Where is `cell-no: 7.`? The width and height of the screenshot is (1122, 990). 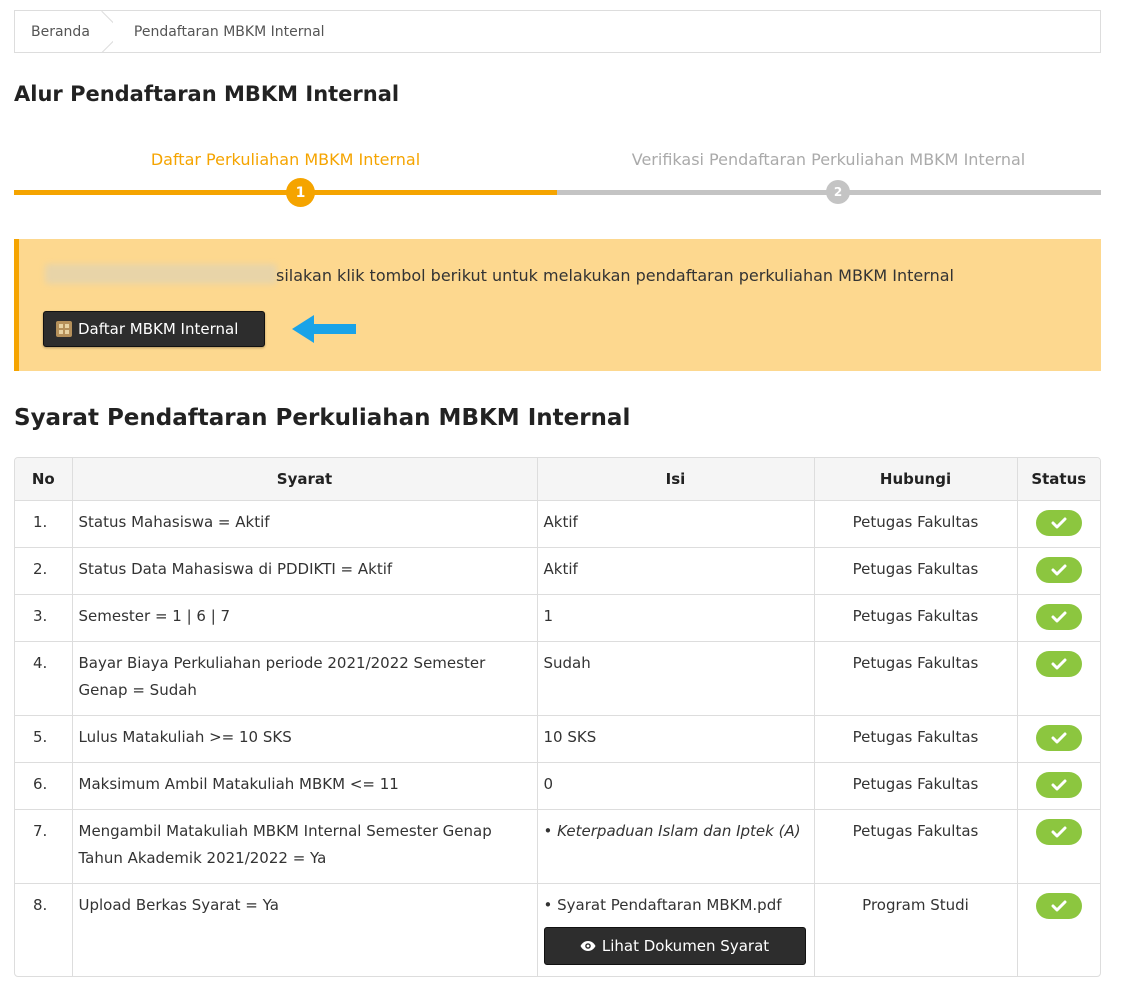 cell-no: 7. is located at coordinates (44, 845).